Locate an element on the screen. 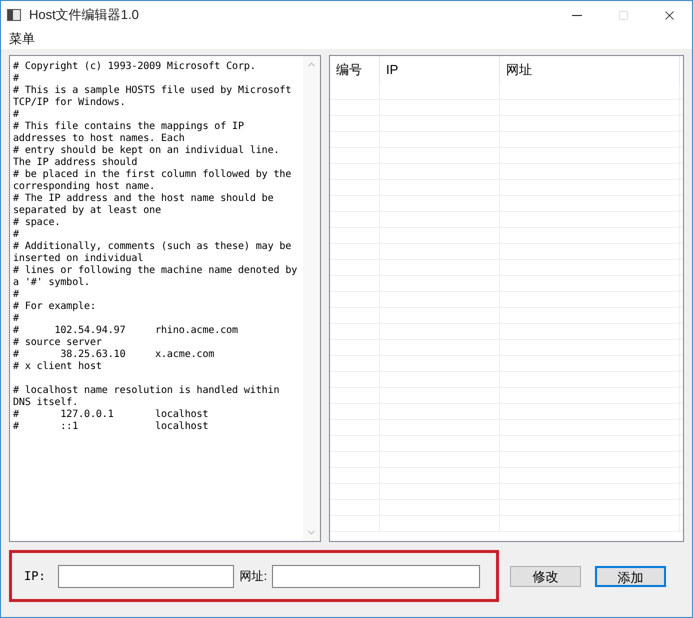  editor-line: inserted on individual is located at coordinates (78, 258).